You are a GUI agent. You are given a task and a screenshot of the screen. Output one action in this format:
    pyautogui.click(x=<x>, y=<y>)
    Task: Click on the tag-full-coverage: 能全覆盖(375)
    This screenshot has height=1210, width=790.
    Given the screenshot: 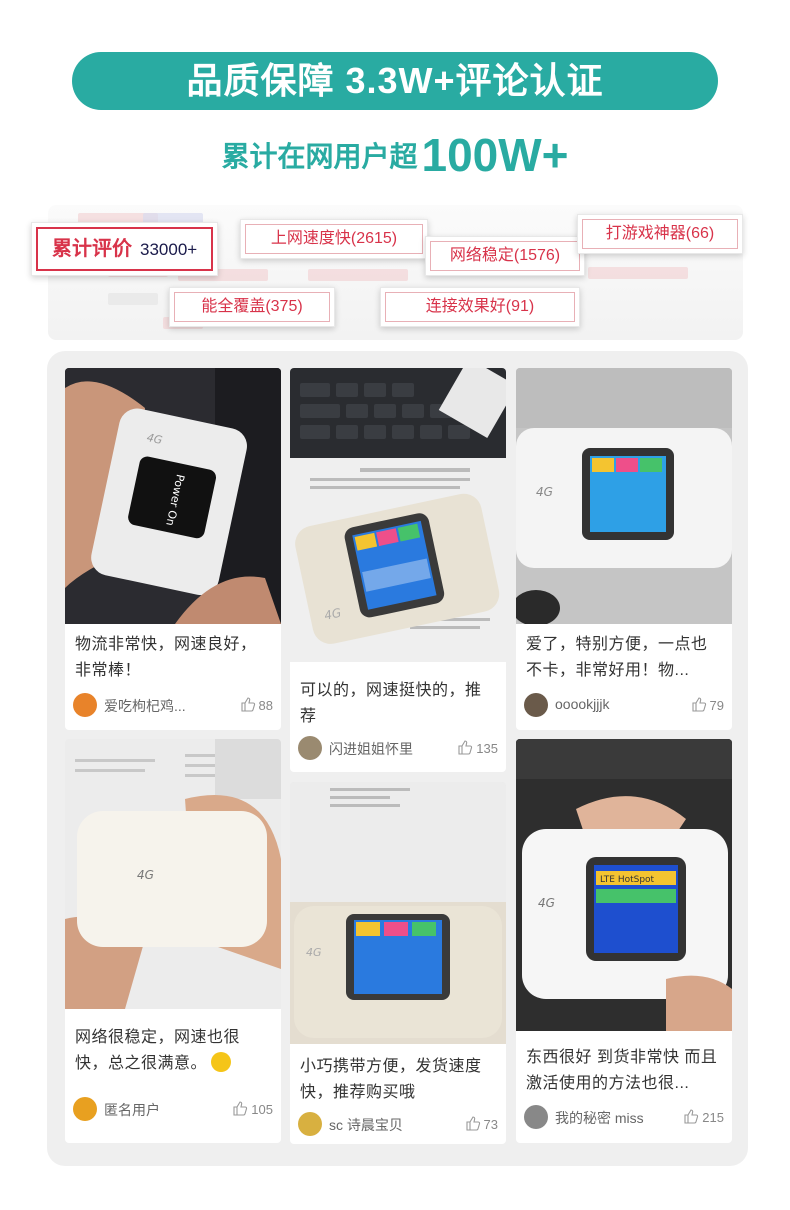 What is the action you would take?
    pyautogui.click(x=252, y=307)
    